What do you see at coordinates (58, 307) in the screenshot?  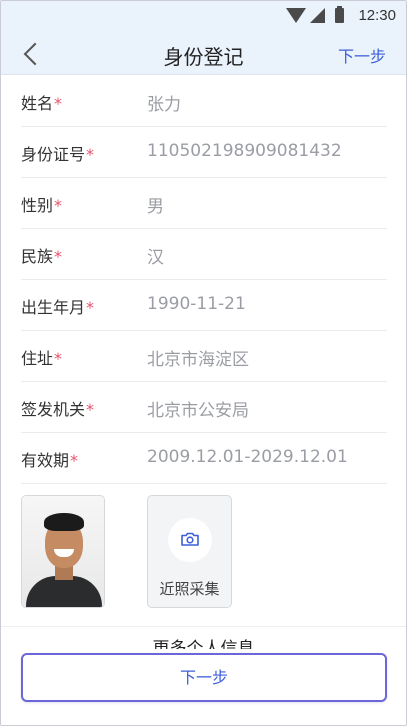 I see `field-label: 出生年月*` at bounding box center [58, 307].